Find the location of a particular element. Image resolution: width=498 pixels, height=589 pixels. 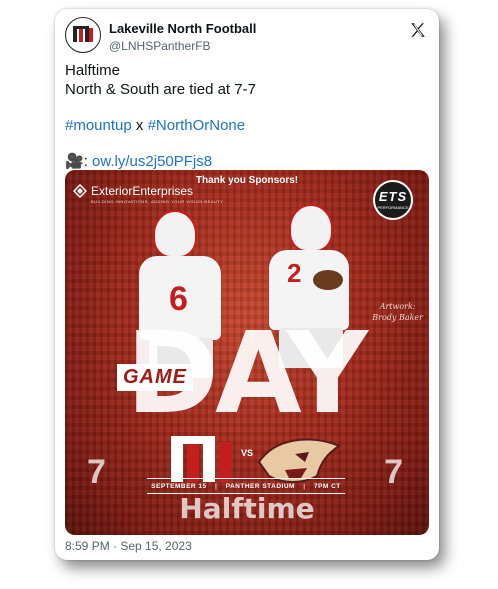

diamond-logo-icon is located at coordinates (80, 191).